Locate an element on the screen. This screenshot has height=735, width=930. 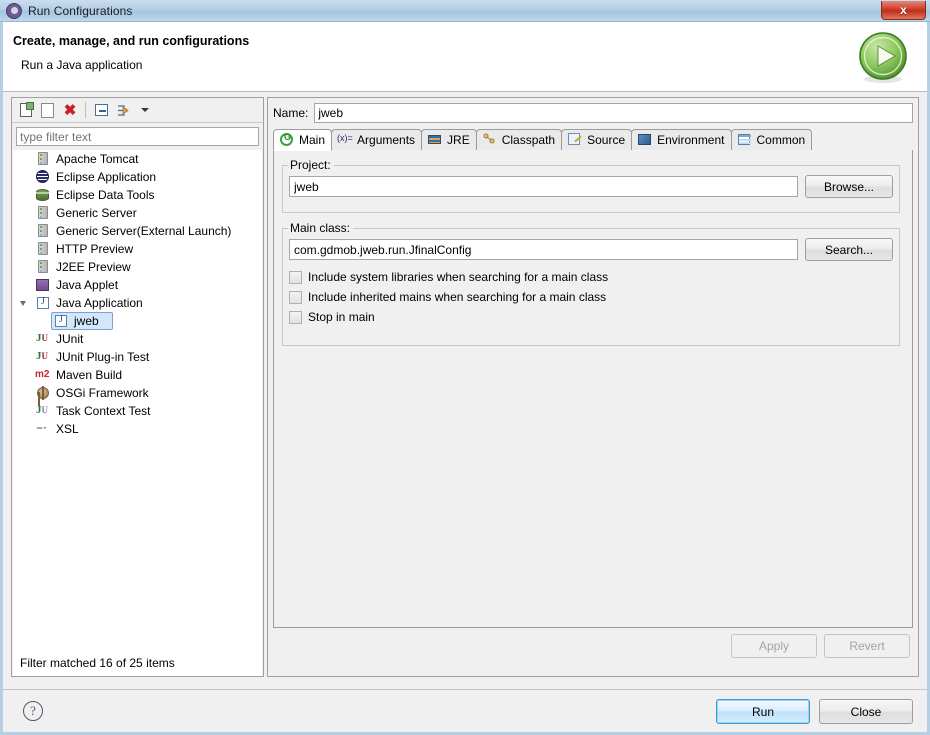
common-tab-icon is located at coordinates (745, 140).